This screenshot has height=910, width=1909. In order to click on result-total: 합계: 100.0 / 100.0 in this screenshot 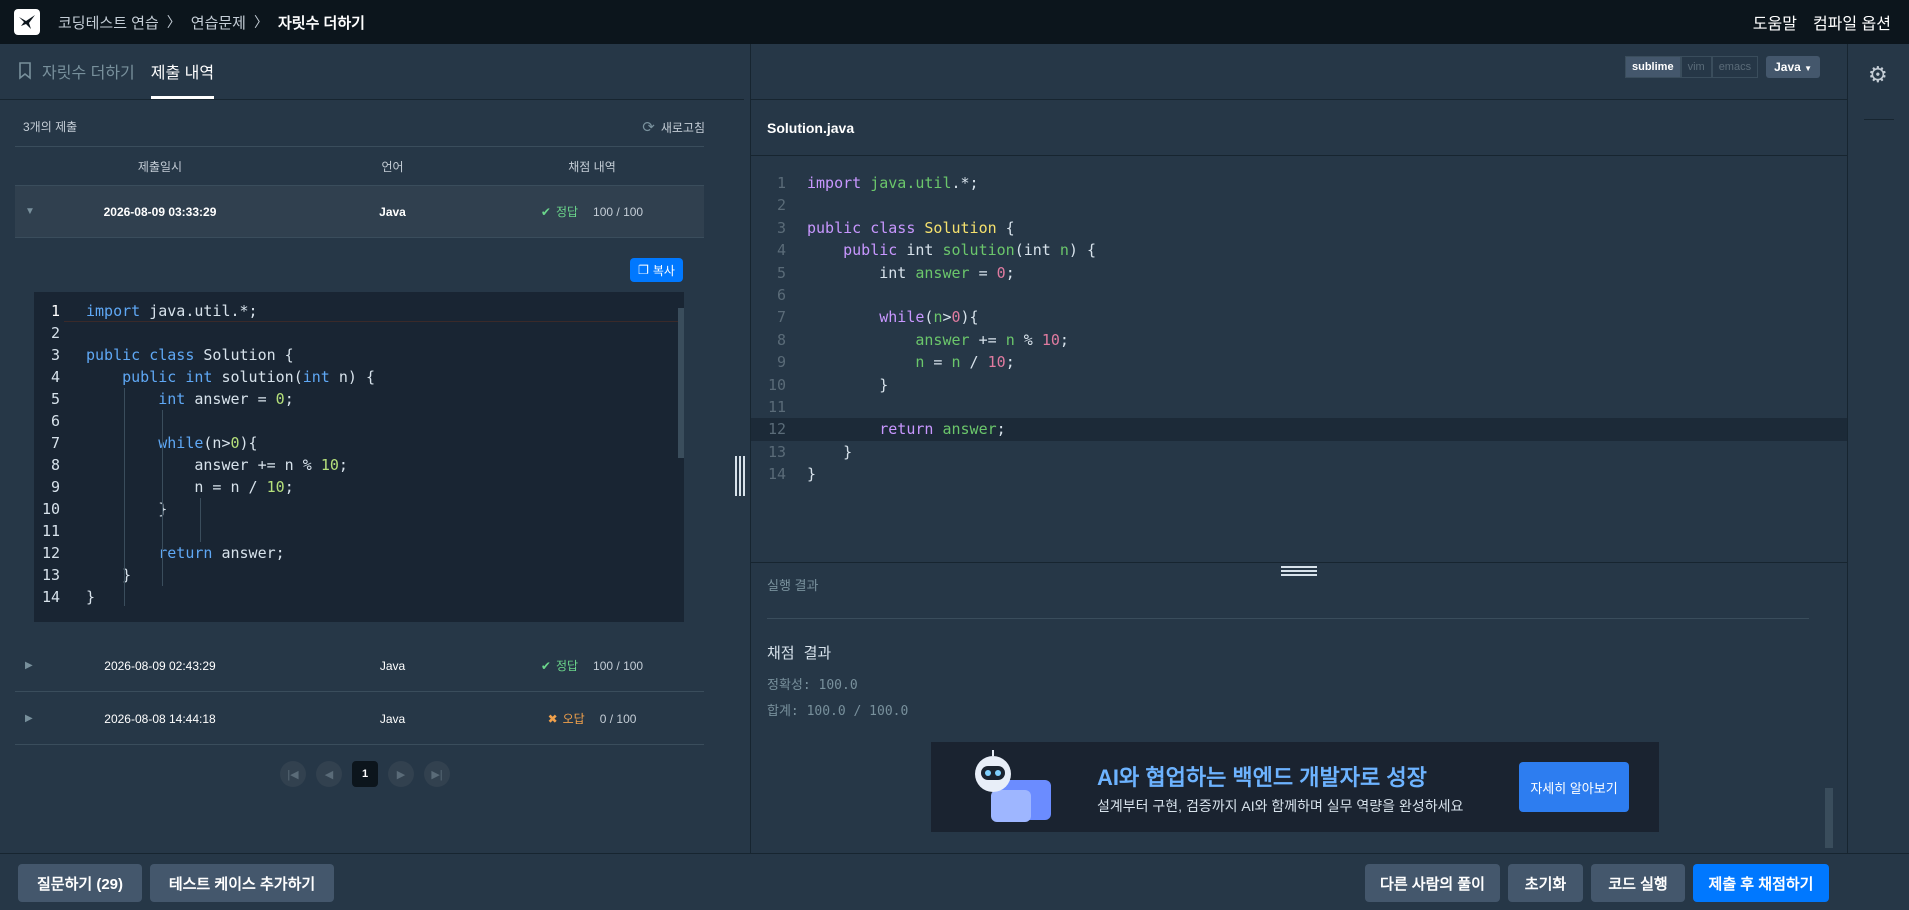, I will do `click(838, 711)`.